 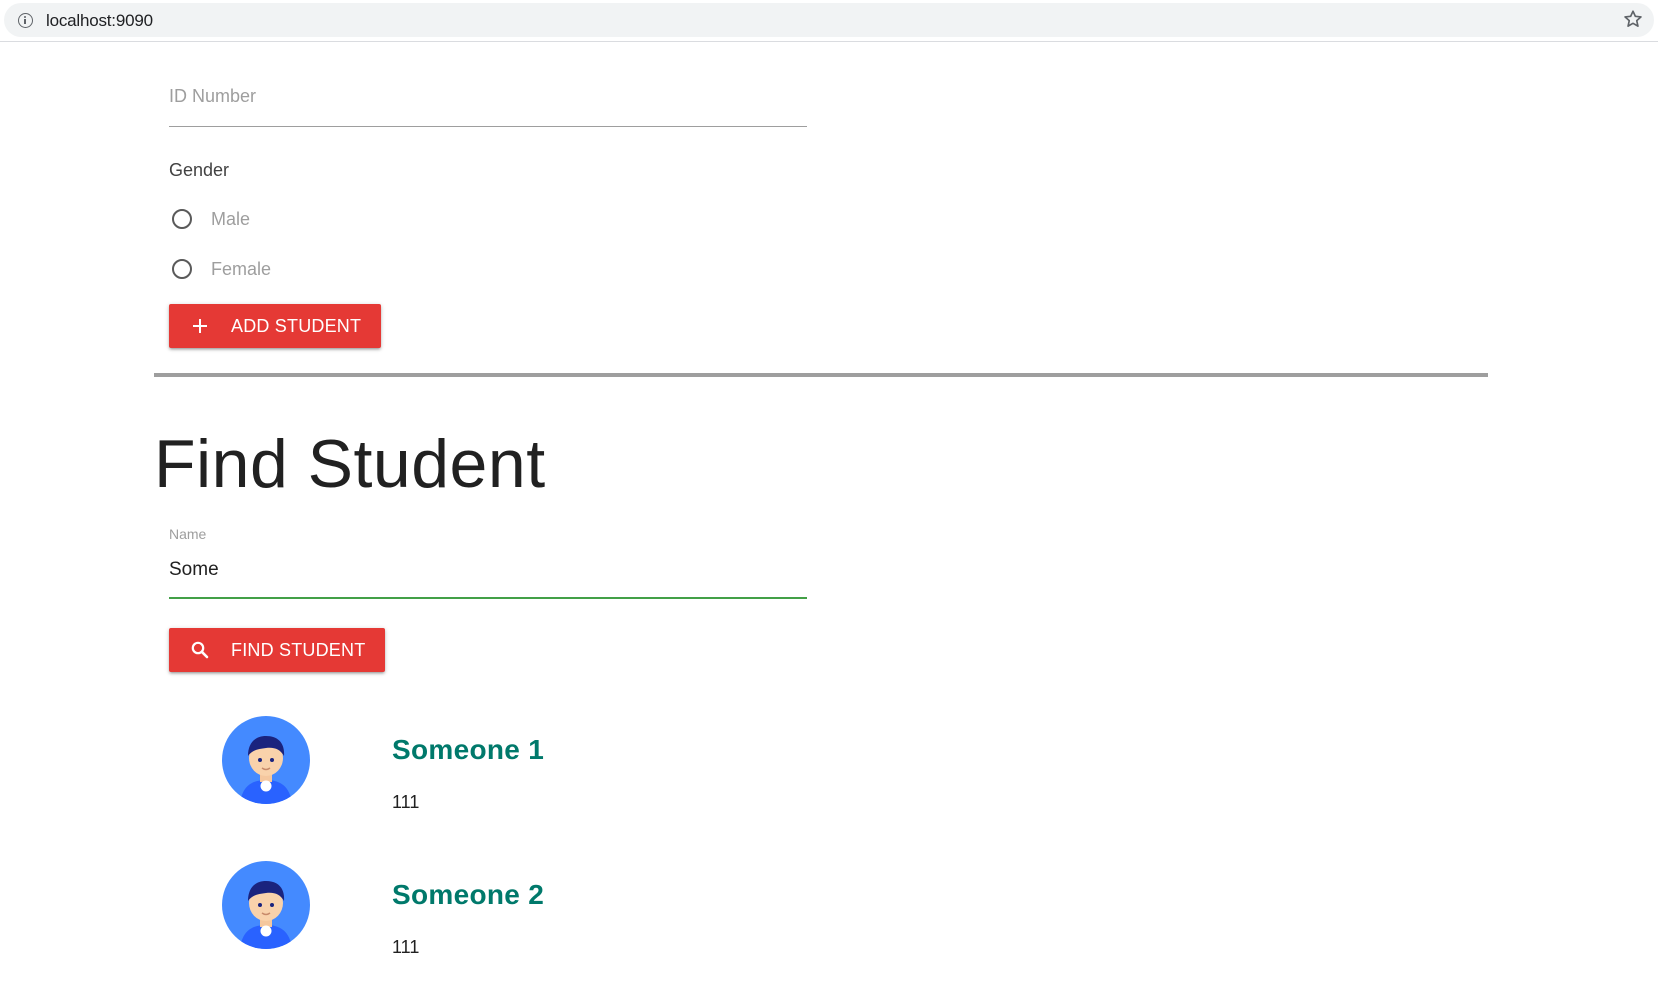 I want to click on list-item: Someone 1 111, so click(x=572, y=764).